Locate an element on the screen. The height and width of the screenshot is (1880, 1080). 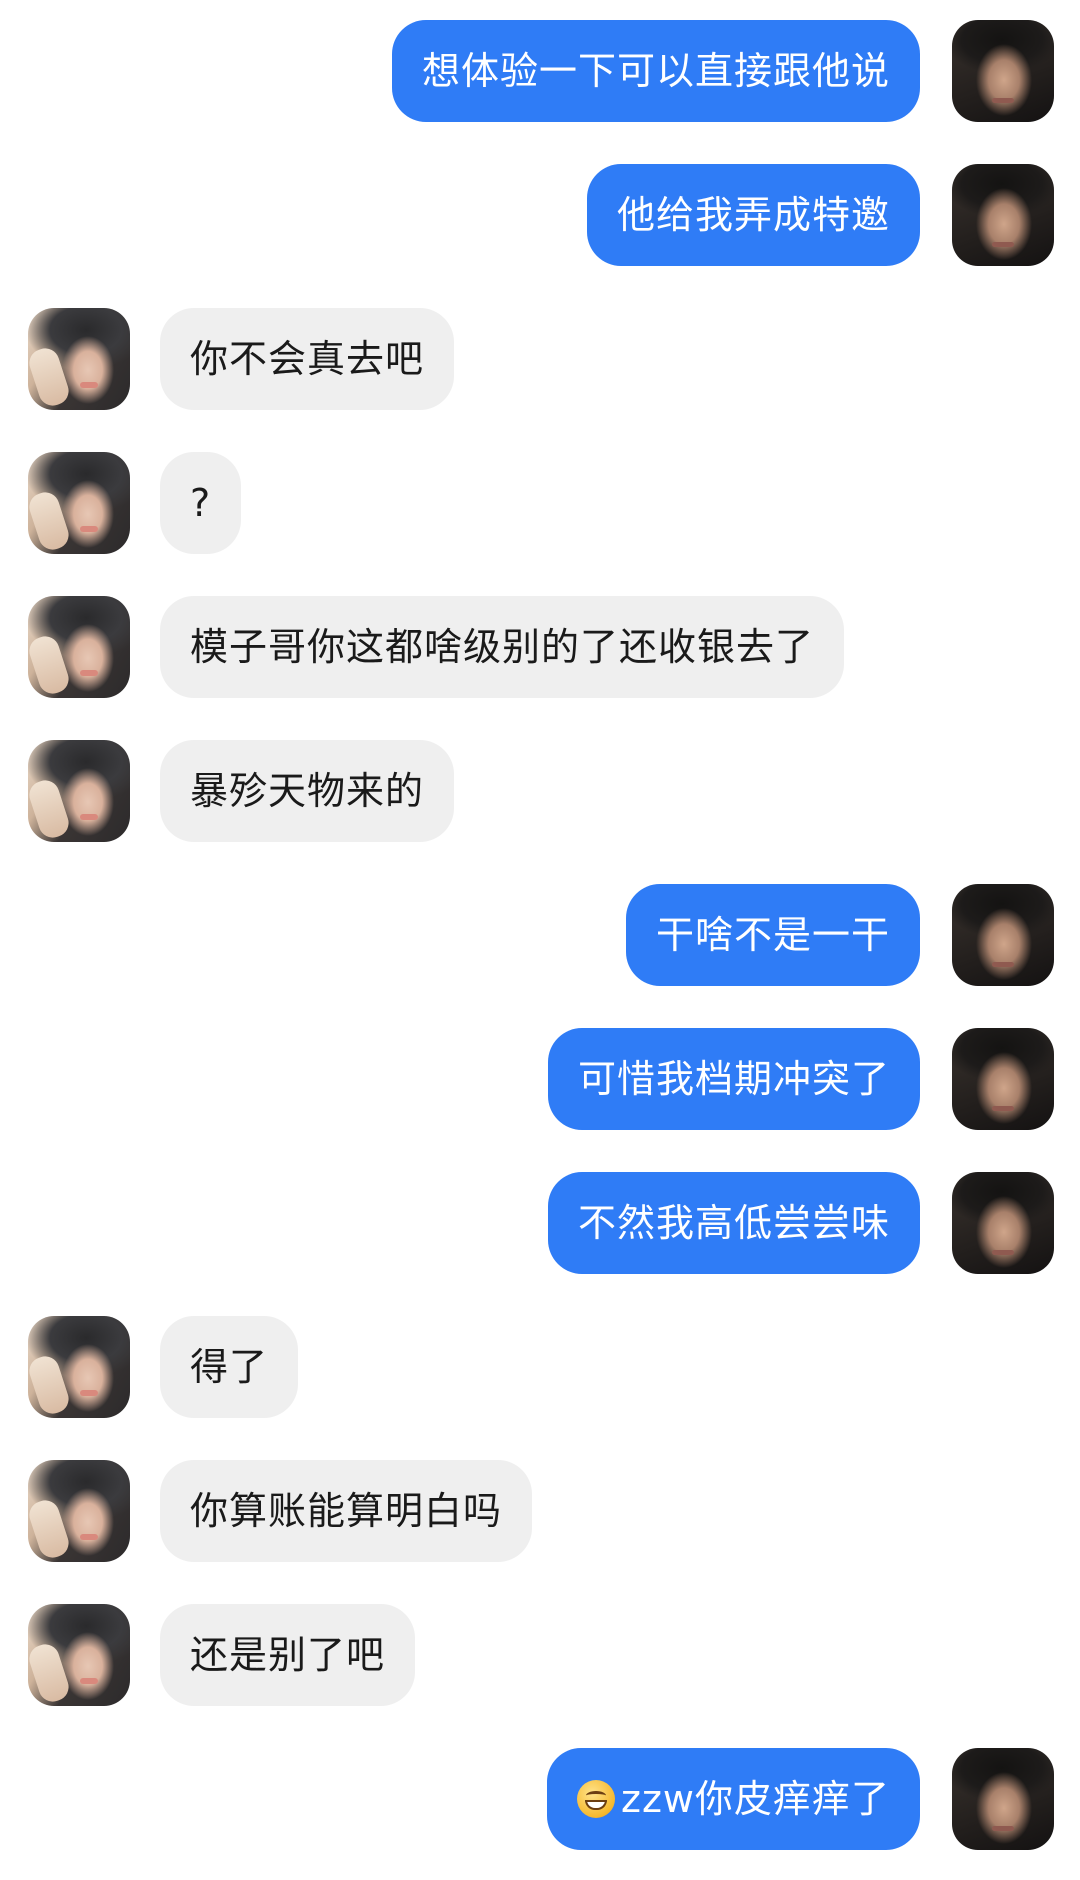
message-row-received: 你算账能算明白吗 is located at coordinates (540, 1511).